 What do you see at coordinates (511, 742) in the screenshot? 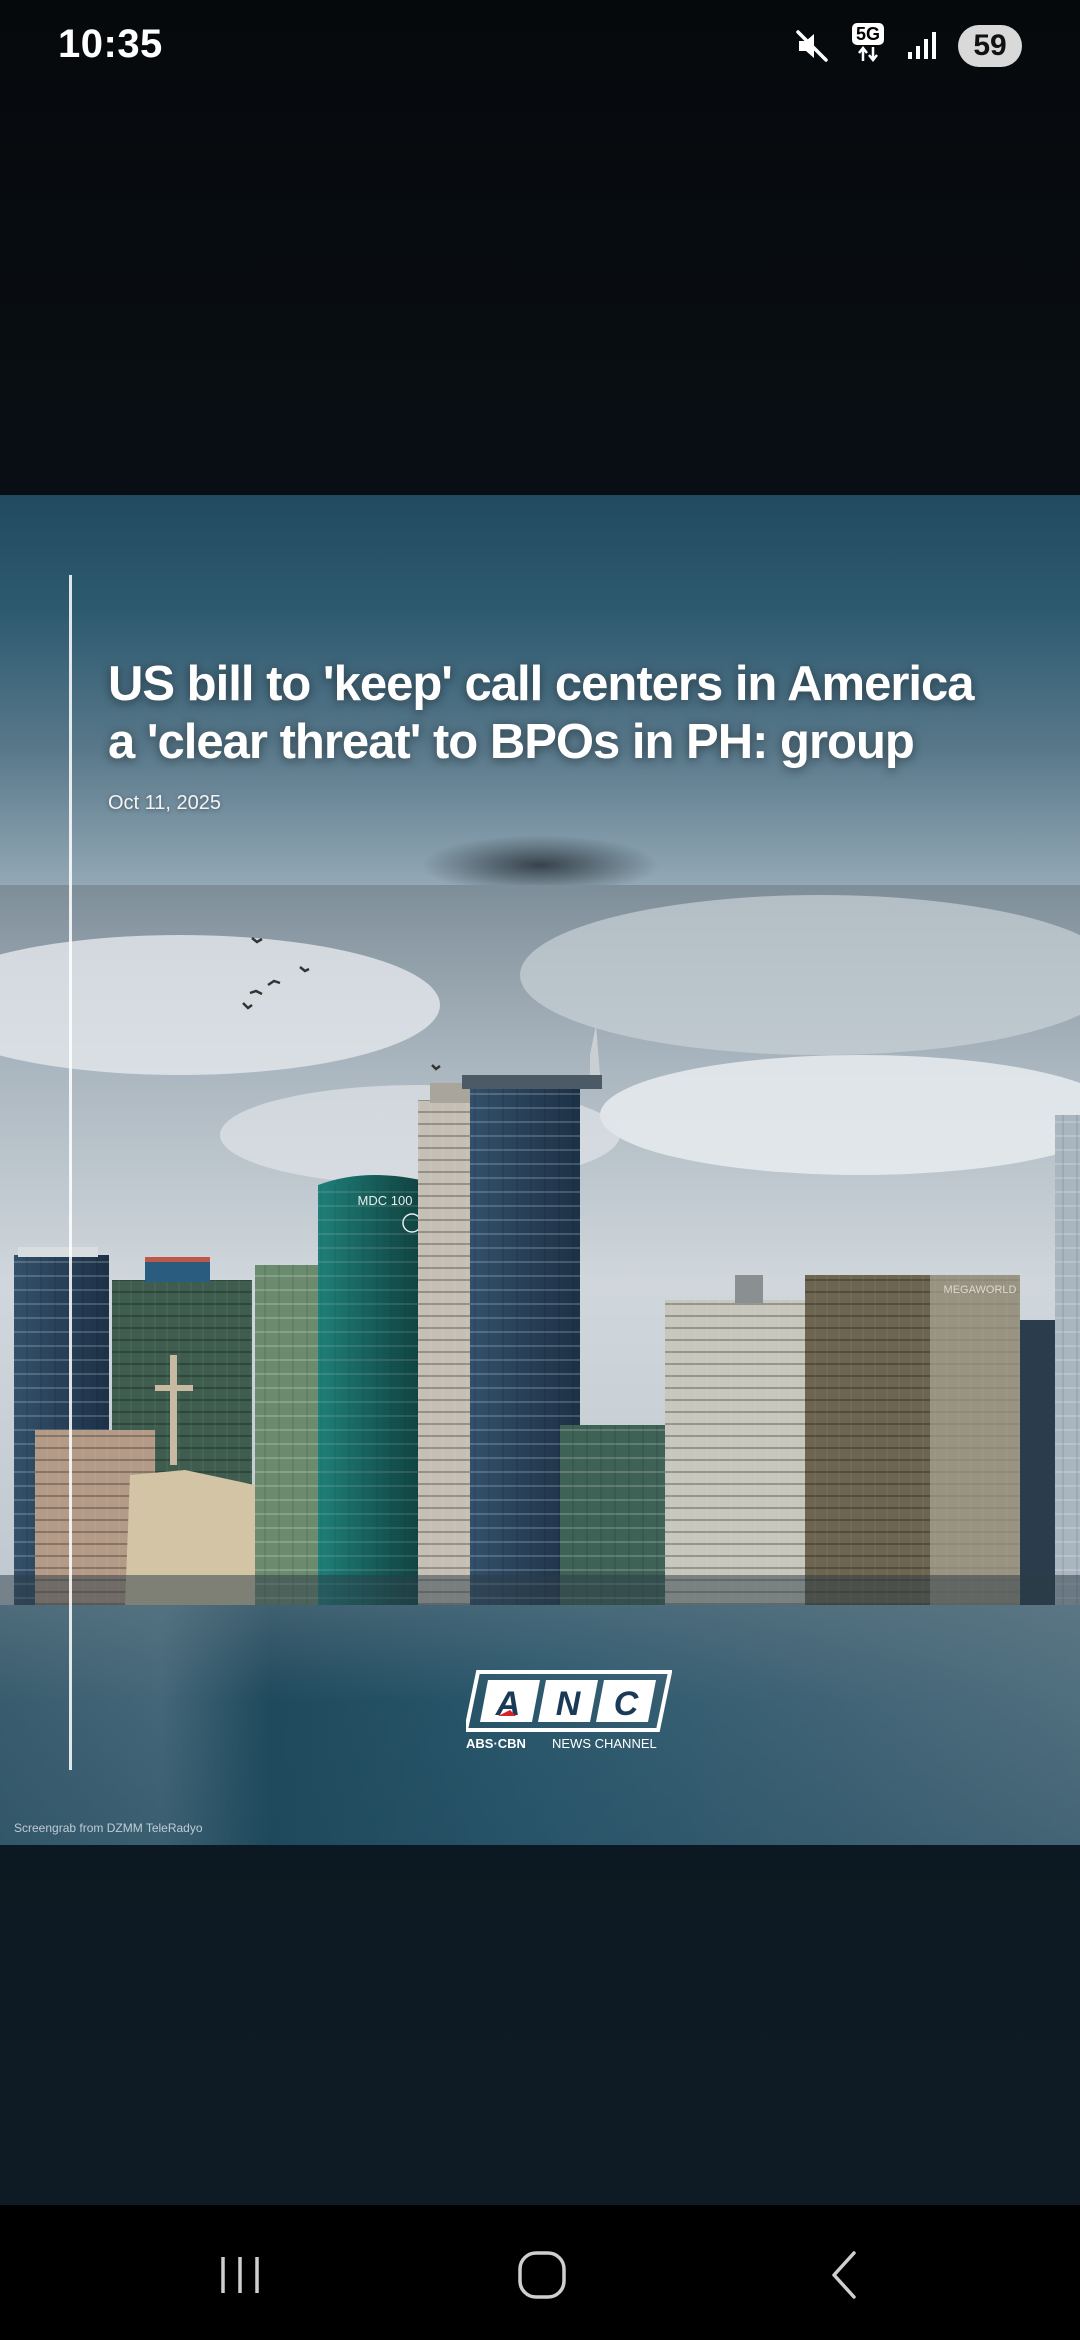
I see `headline-line-2: a 'clear threat' to BPOs in PH: group` at bounding box center [511, 742].